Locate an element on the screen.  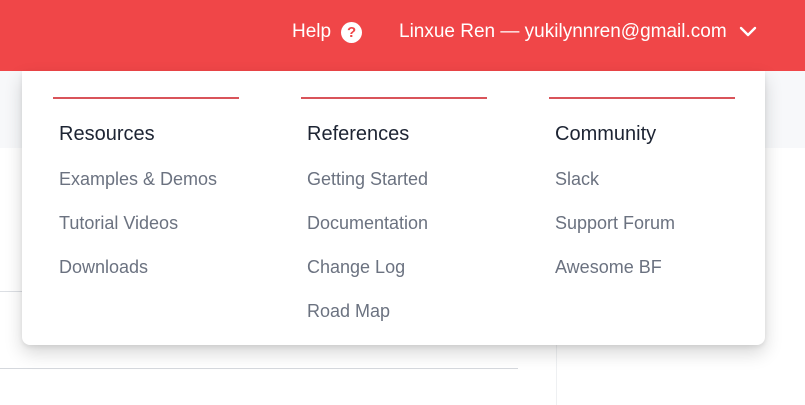
menu-link-support-forum: Support Forum is located at coordinates (615, 223).